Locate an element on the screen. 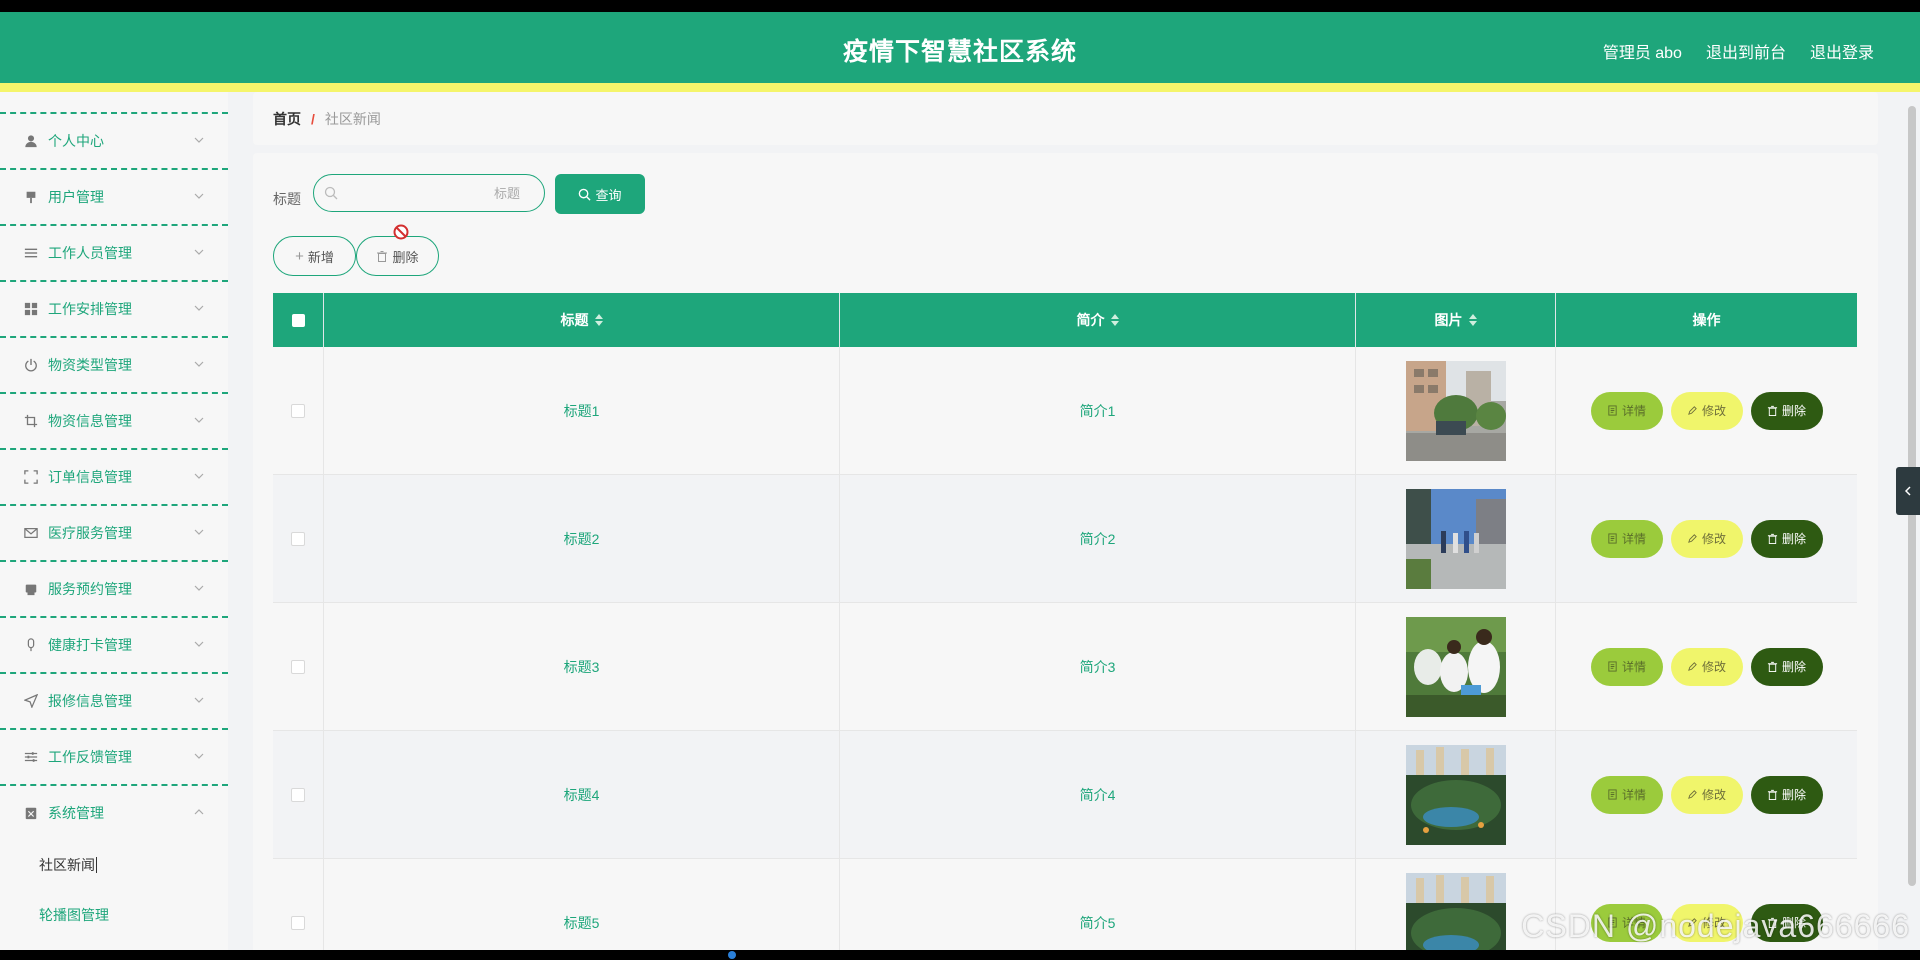 Image resolution: width=1920 pixels, height=960 pixels. submenu-item-label: 社区新闻 is located at coordinates (67, 865).